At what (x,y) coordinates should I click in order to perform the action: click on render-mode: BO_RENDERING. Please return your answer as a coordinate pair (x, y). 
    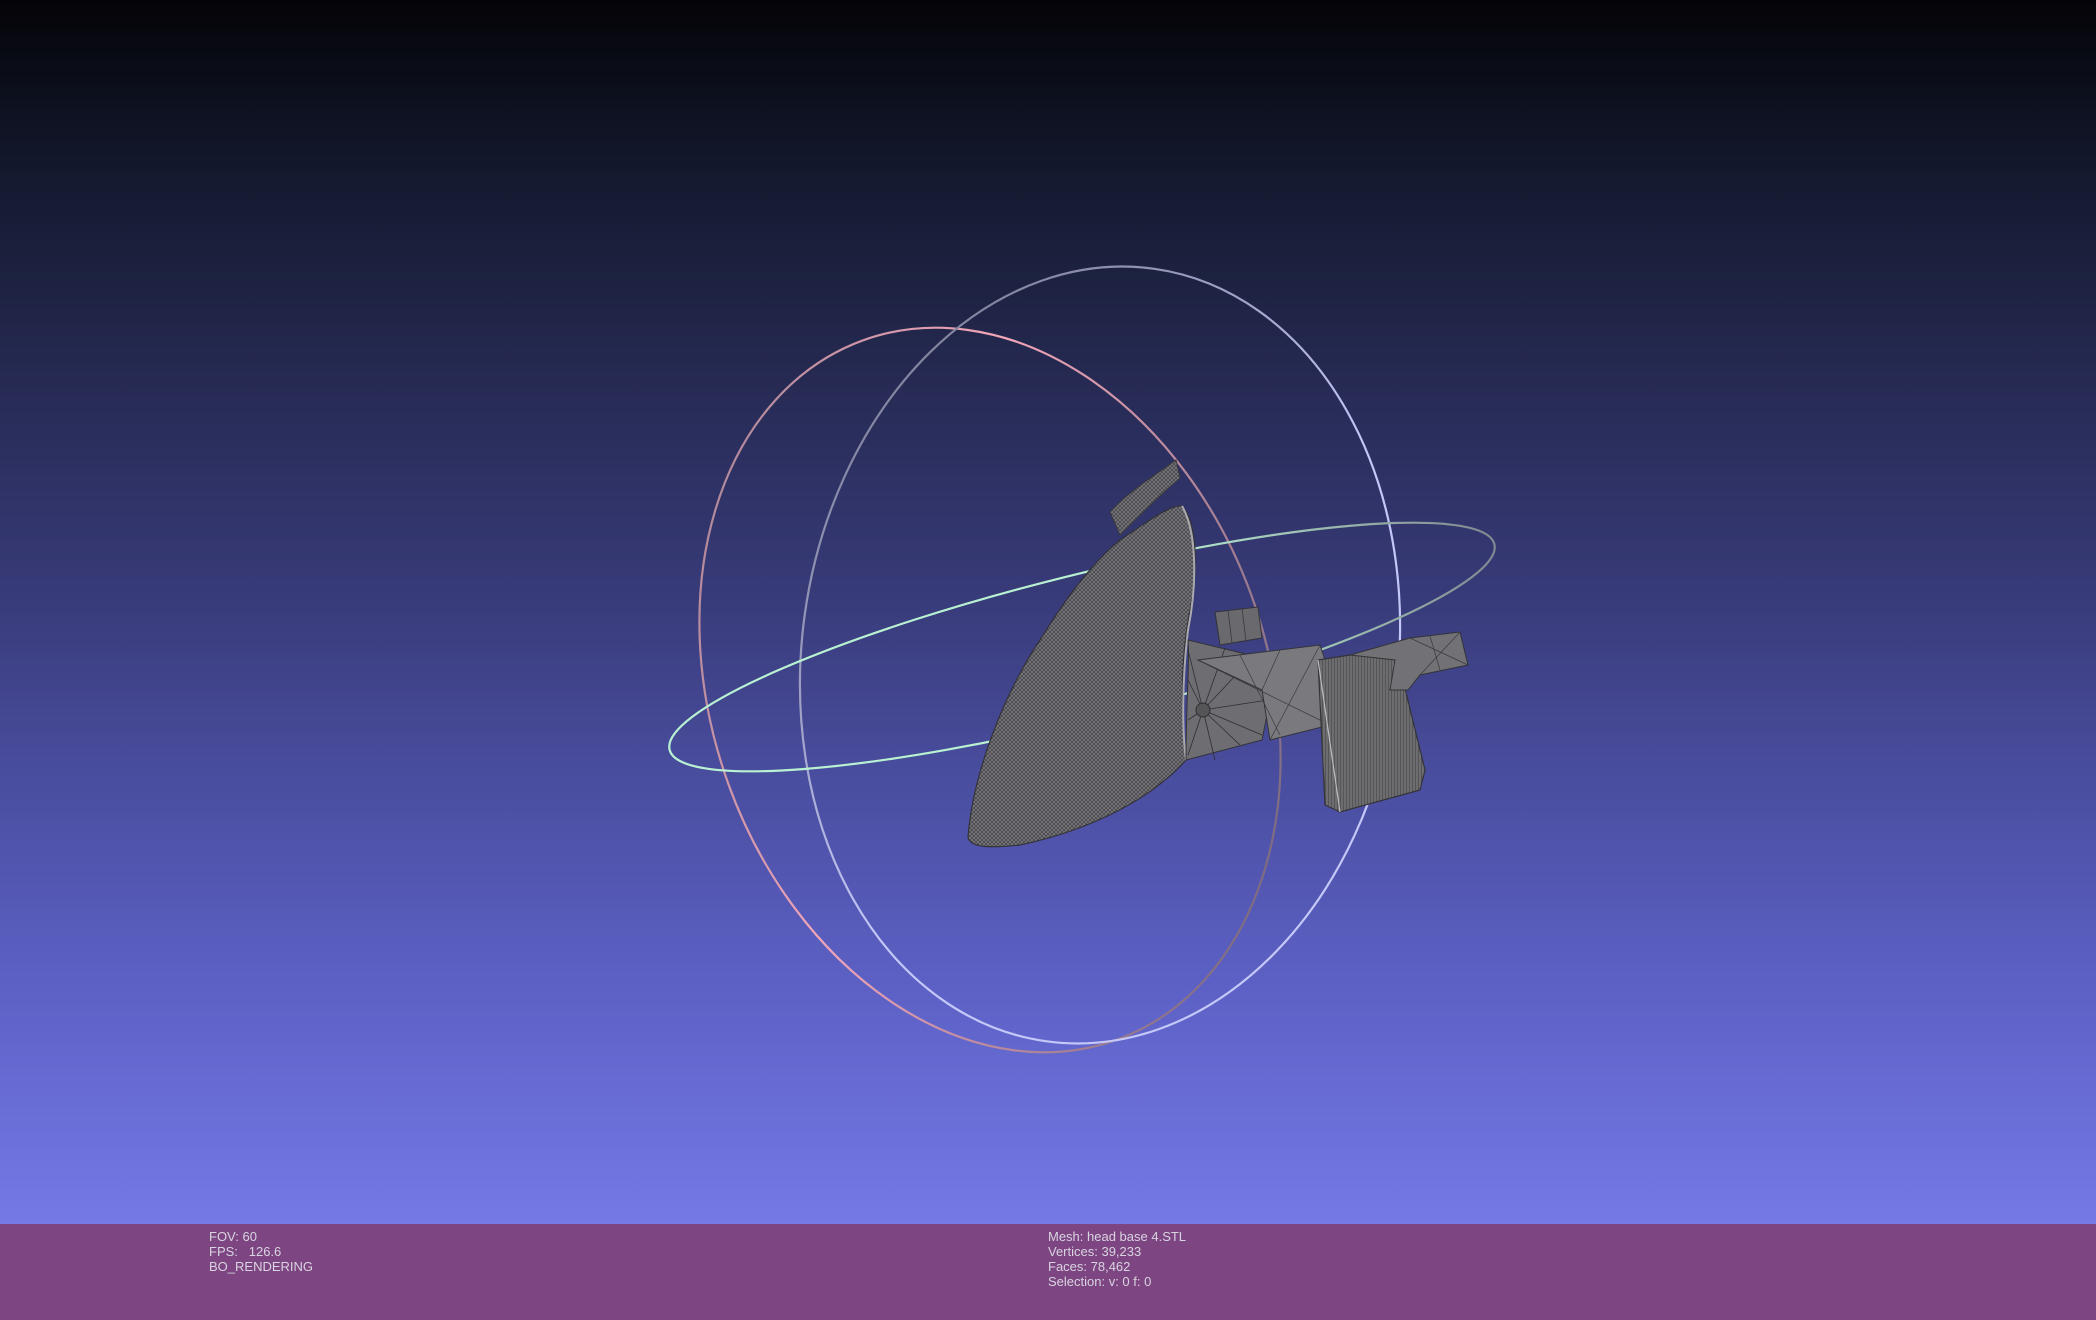
    Looking at the image, I should click on (261, 1266).